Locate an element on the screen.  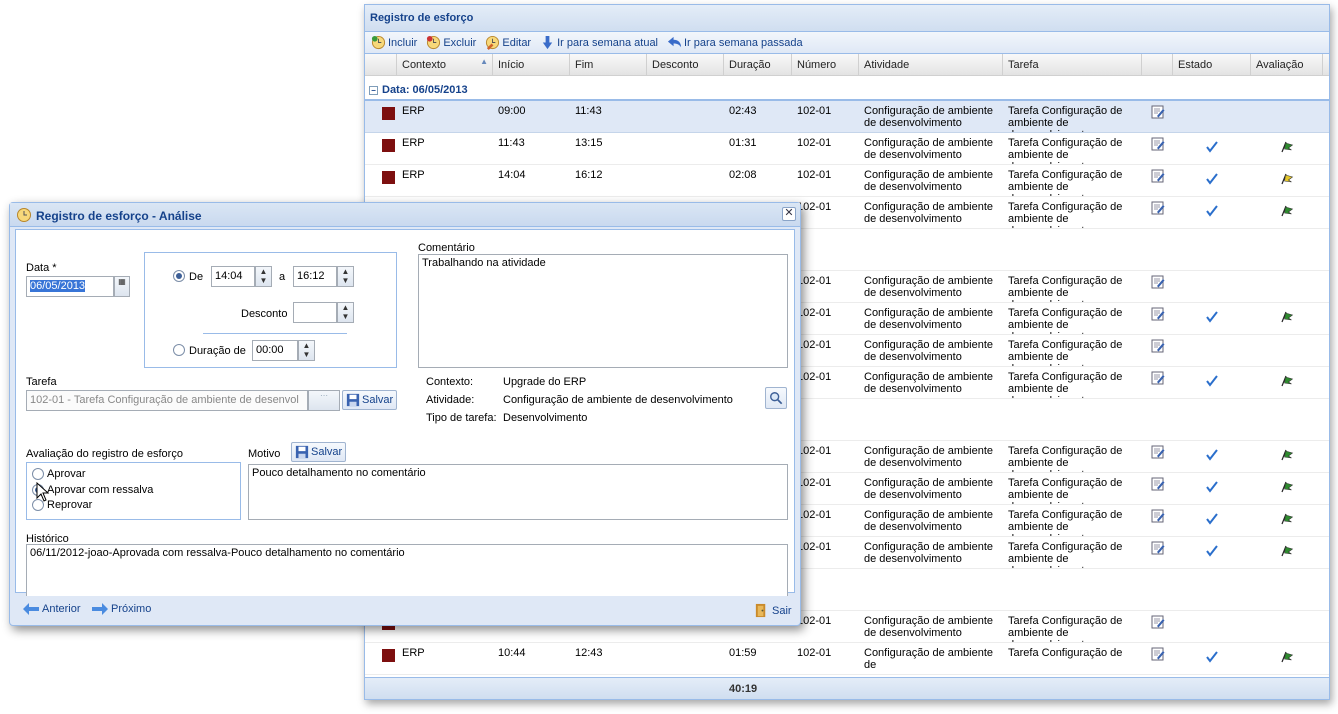
column-avaliacao: Avaliação is located at coordinates (1287, 64).